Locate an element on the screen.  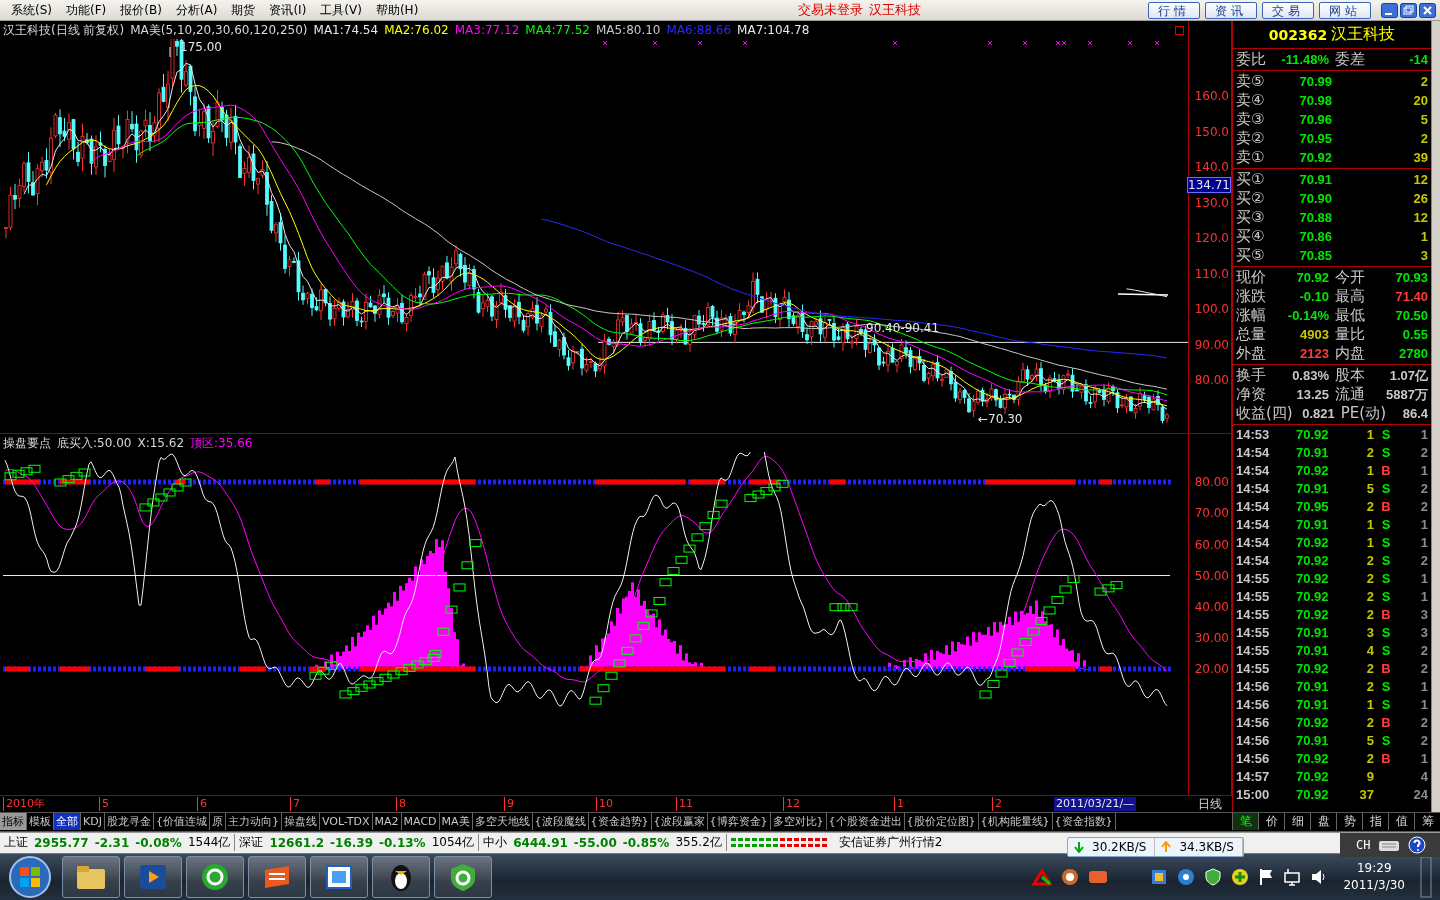
indicator-tab: KDJ is located at coordinates (93, 822).